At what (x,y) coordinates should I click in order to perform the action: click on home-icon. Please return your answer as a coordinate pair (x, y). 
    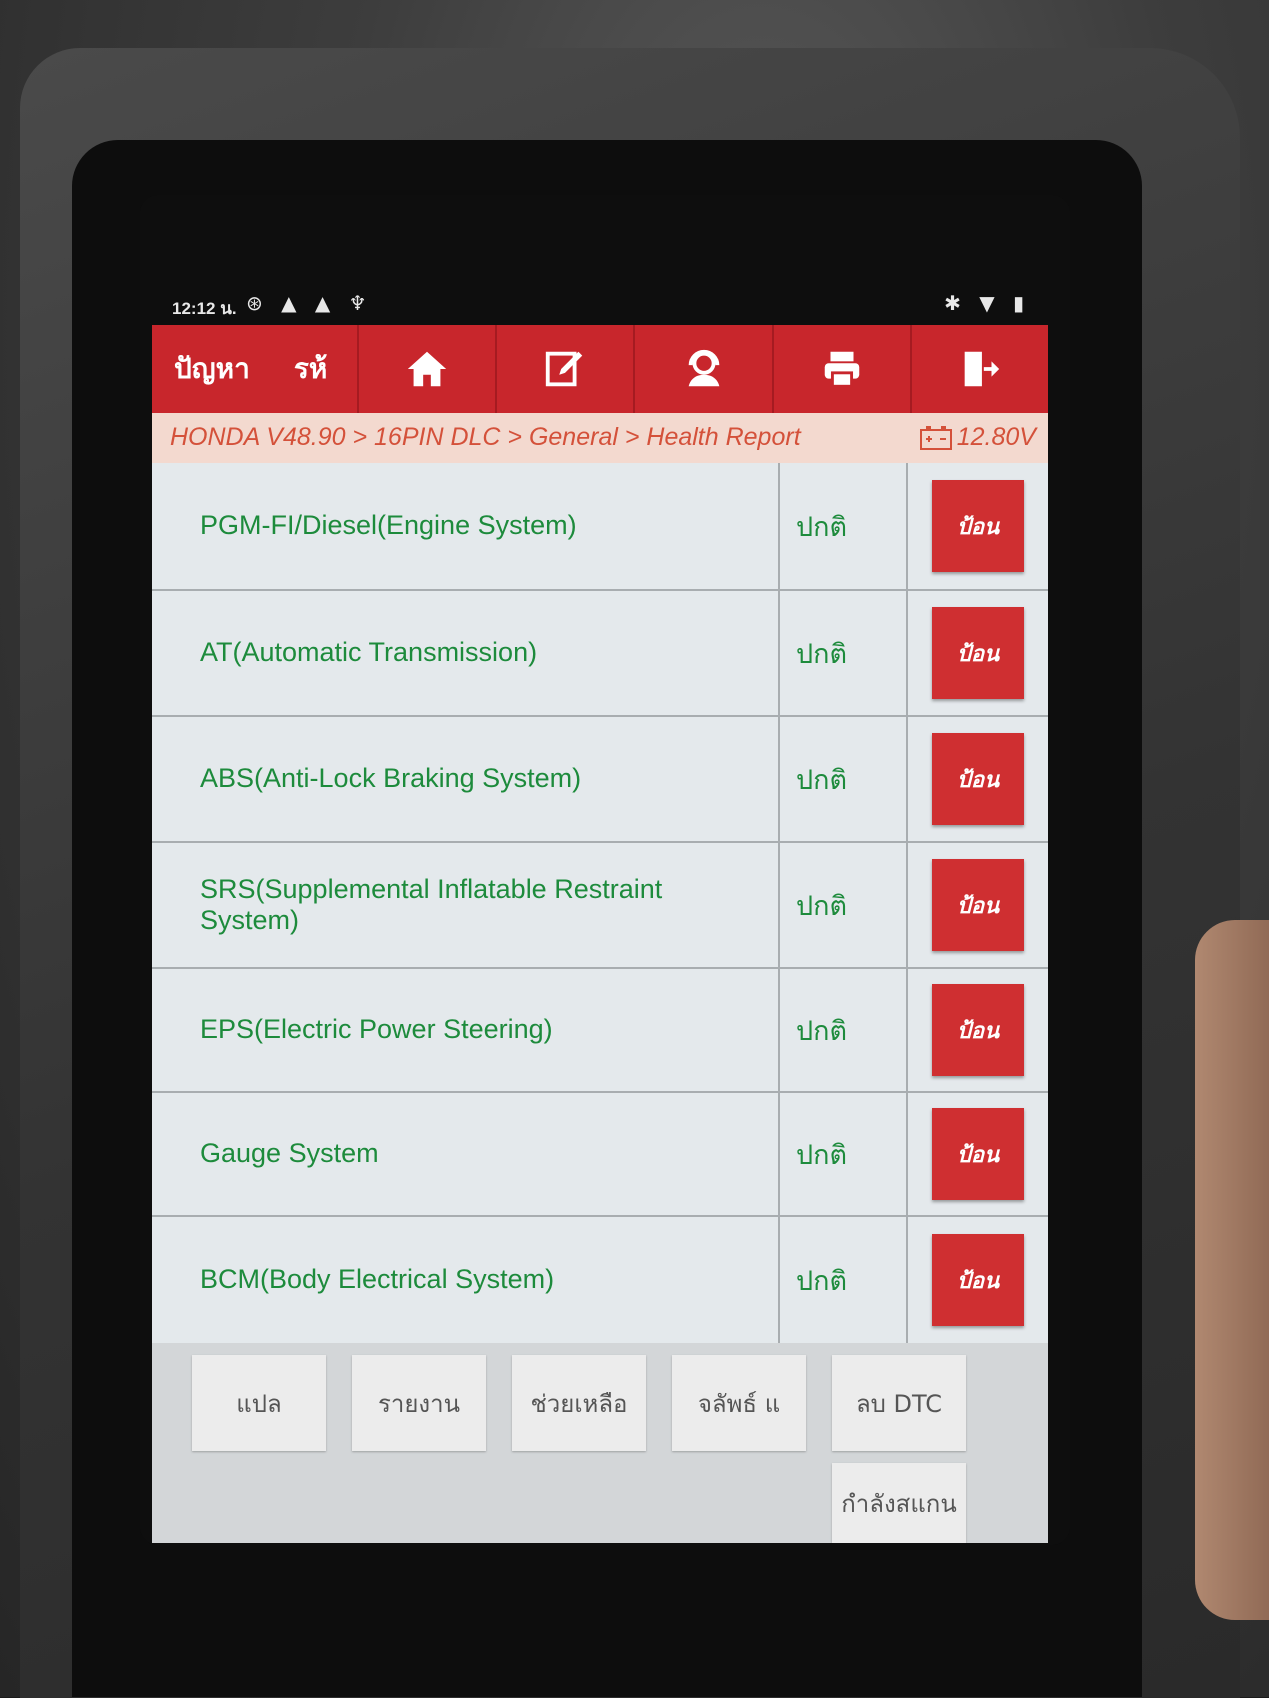
    Looking at the image, I should click on (427, 369).